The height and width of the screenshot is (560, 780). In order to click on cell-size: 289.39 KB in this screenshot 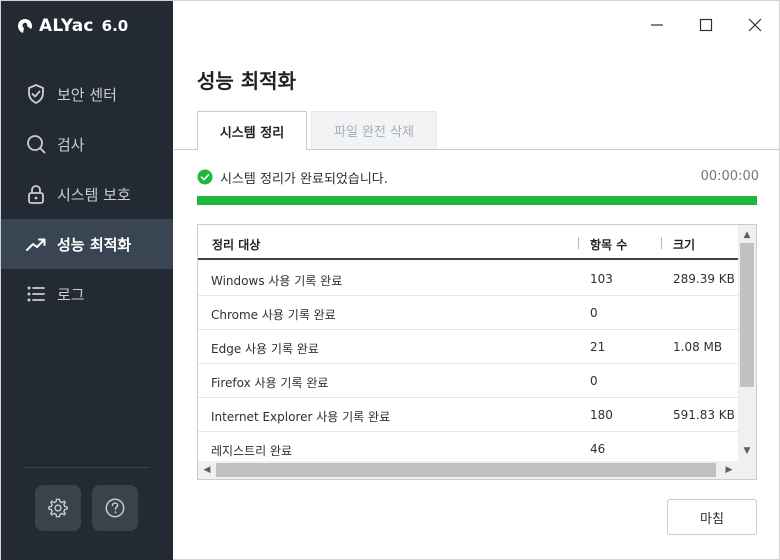, I will do `click(704, 279)`.